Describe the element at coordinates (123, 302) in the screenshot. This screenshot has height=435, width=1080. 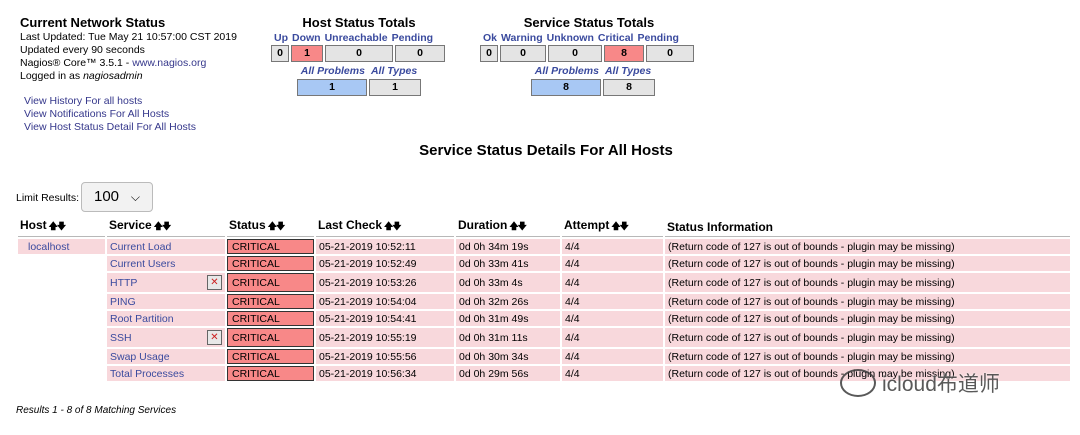
I see `service-link: PING` at that location.